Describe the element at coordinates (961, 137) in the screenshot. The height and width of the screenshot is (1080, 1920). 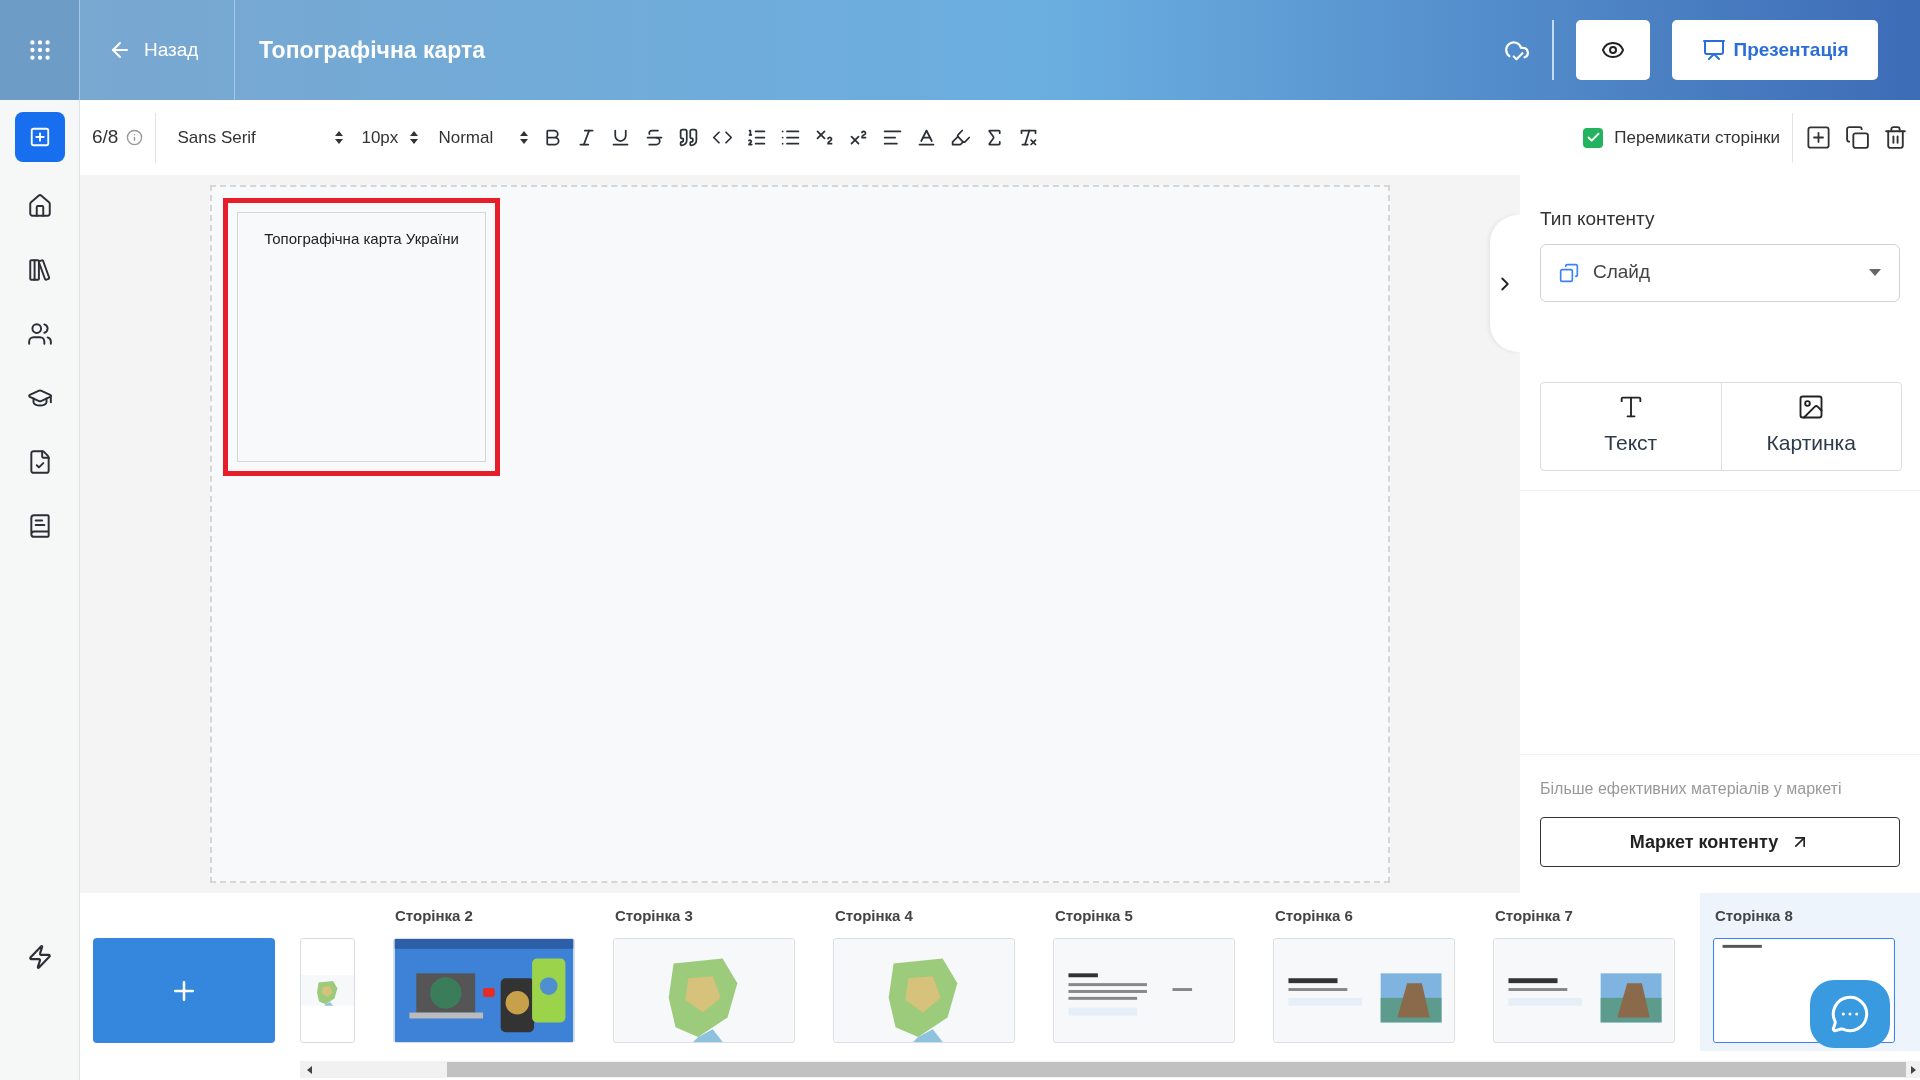
I see `highlighter-icon` at that location.